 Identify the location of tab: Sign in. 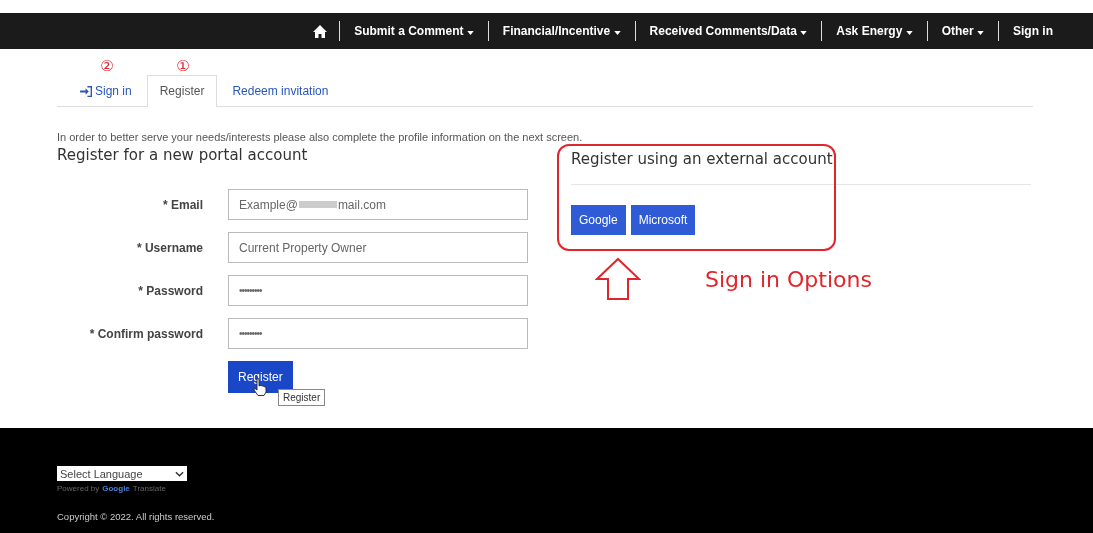
(106, 90).